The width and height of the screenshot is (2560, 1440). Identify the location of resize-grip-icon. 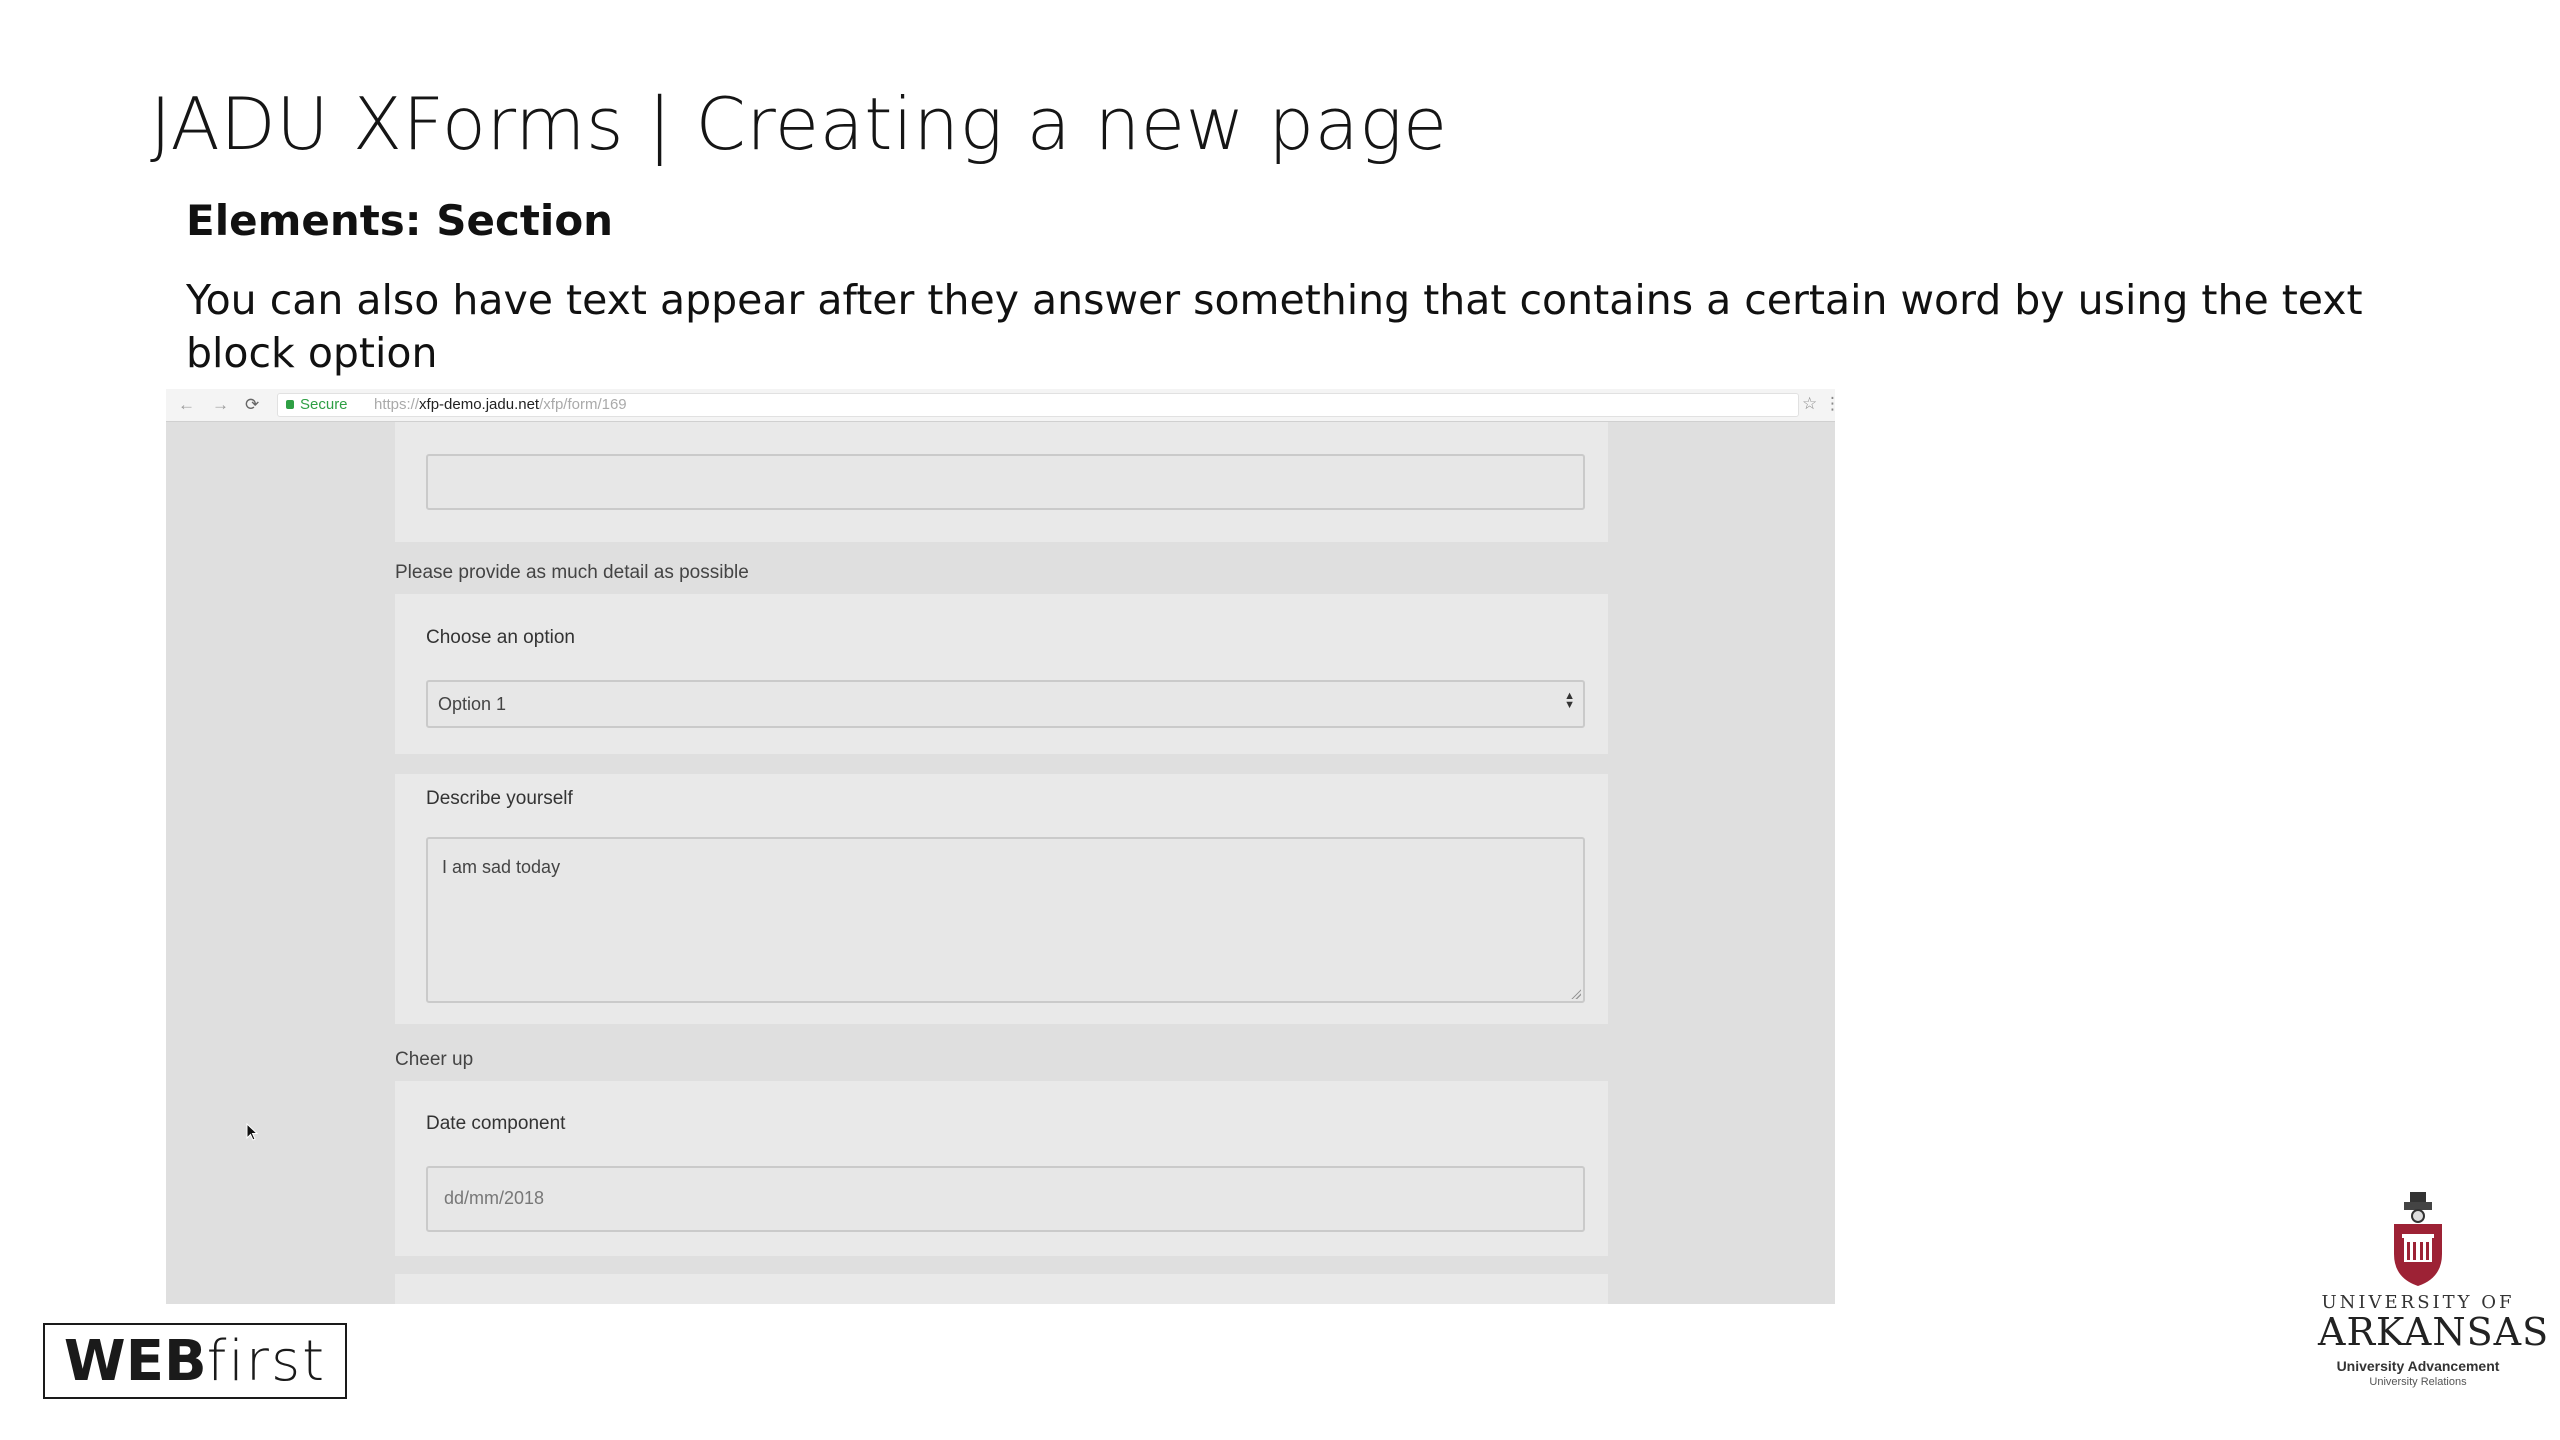
(1576, 994).